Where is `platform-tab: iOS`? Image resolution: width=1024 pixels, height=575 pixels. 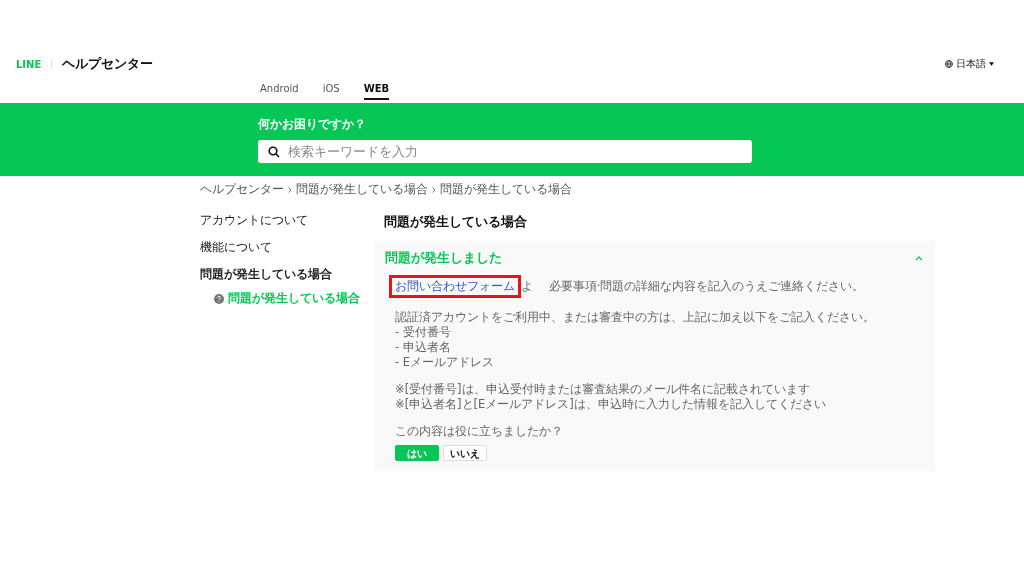
platform-tab: iOS is located at coordinates (331, 89).